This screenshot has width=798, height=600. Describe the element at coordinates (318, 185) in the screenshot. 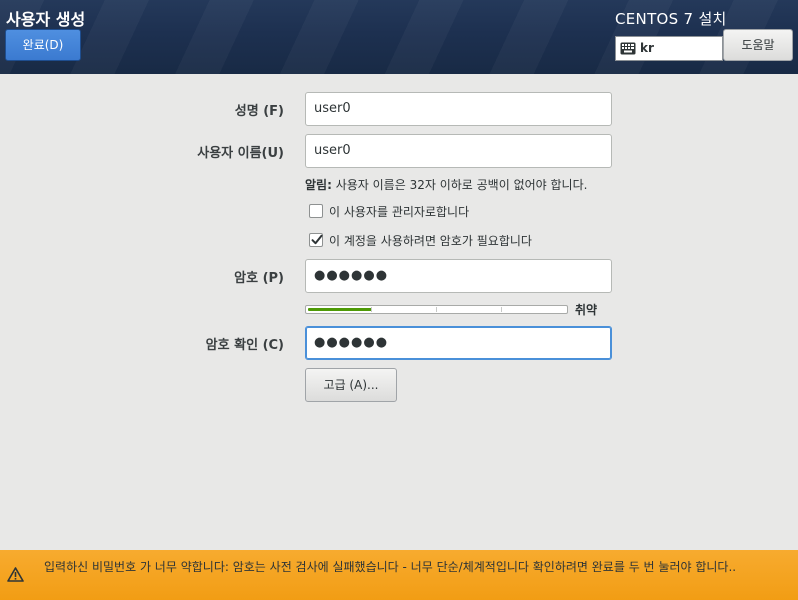

I see `hint-title: 알림:` at that location.